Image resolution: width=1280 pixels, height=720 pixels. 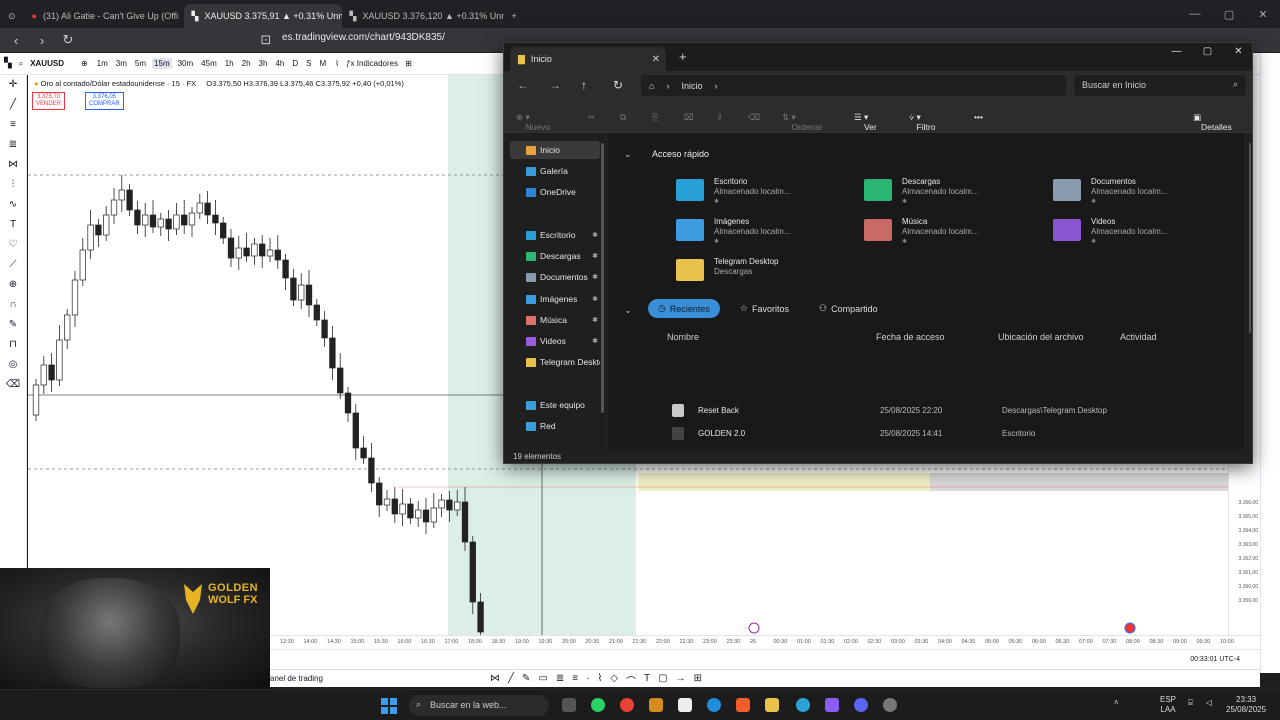 What do you see at coordinates (684, 308) in the screenshot?
I see `filter-tab-recientes: ◷ Recientes` at bounding box center [684, 308].